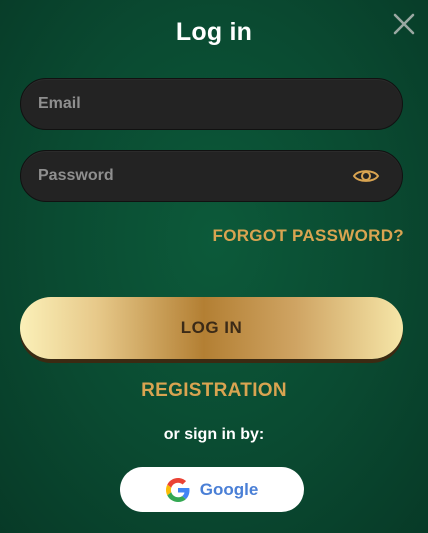 The image size is (428, 533). Describe the element at coordinates (308, 236) in the screenshot. I see `forgot-password-link: FORGOT PASSWORD?` at that location.